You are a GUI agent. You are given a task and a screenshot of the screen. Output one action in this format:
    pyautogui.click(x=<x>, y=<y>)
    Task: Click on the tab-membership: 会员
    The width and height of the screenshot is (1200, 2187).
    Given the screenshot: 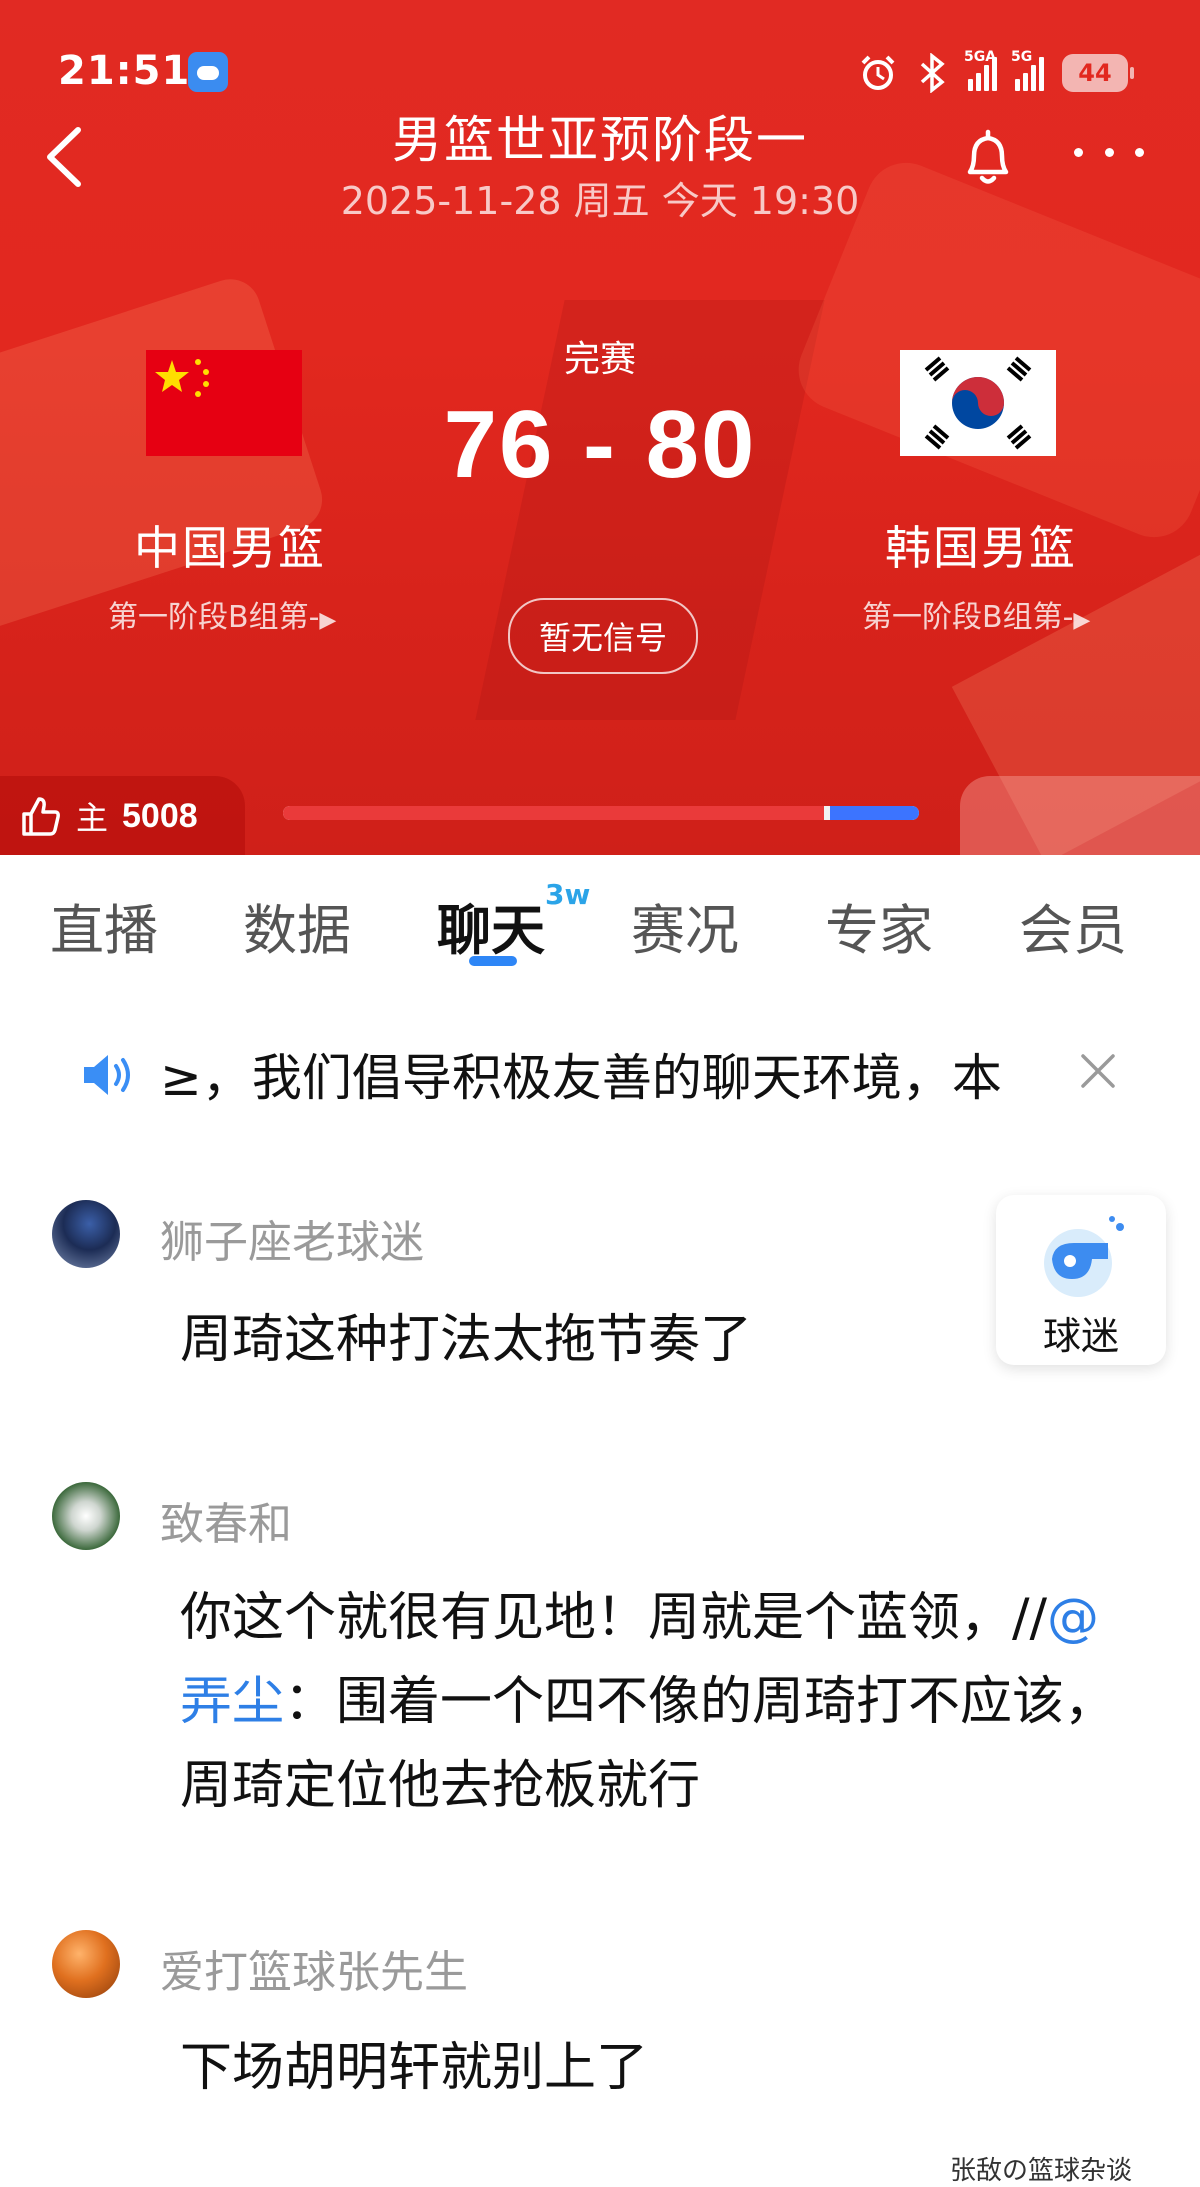 What is the action you would take?
    pyautogui.click(x=1073, y=925)
    